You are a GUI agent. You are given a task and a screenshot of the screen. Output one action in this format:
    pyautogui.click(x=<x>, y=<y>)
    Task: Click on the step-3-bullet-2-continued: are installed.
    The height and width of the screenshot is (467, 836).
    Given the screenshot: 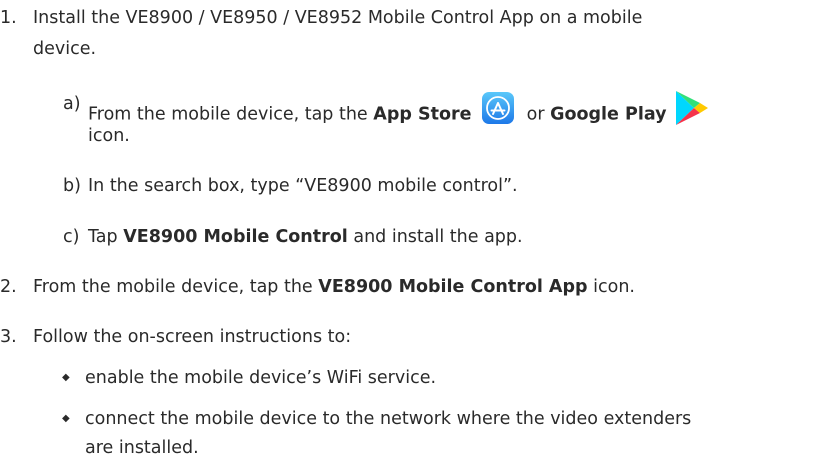 What is the action you would take?
    pyautogui.click(x=142, y=448)
    